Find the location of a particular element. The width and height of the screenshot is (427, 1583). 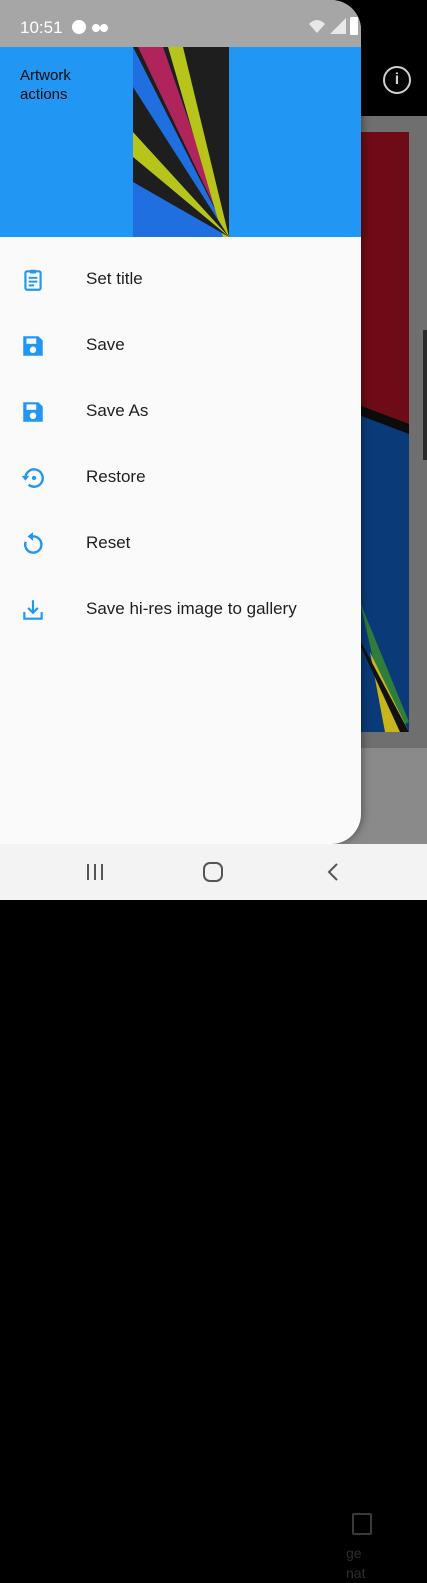

menu-item-label: Restore is located at coordinates (116, 476).